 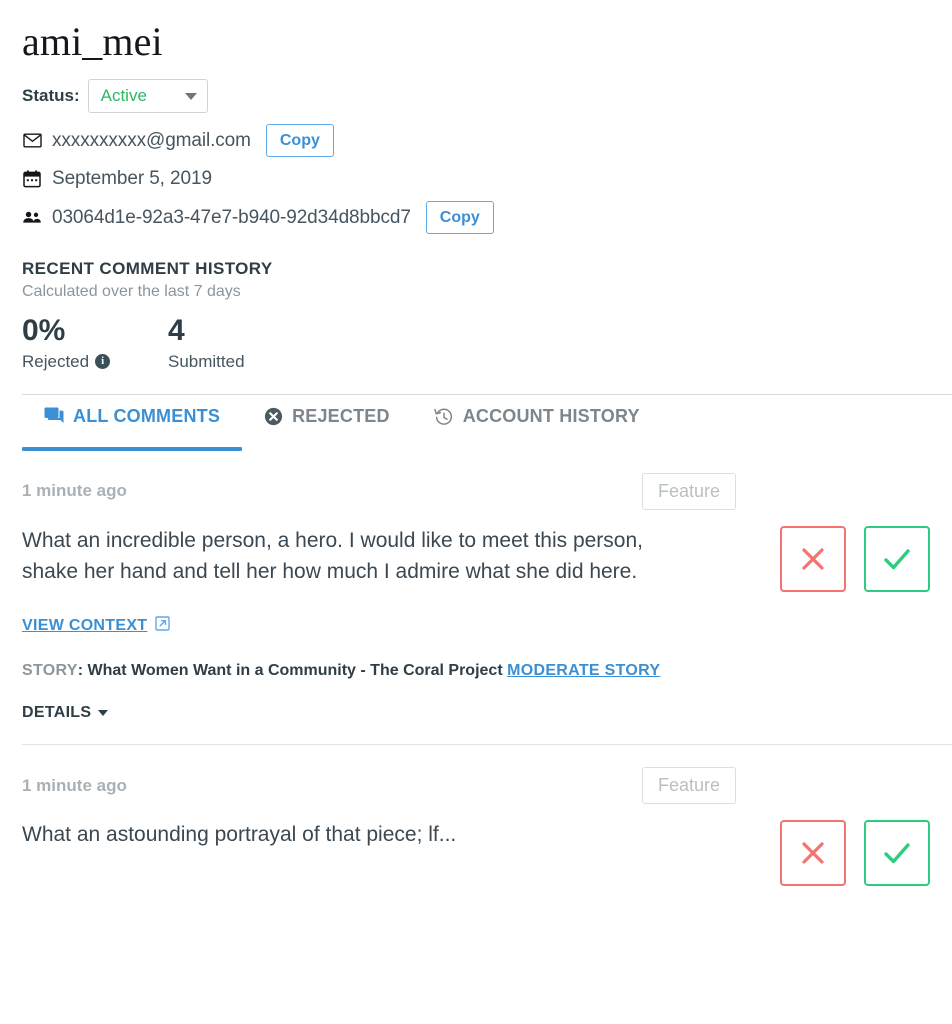 I want to click on status-value: Active, so click(x=123, y=95).